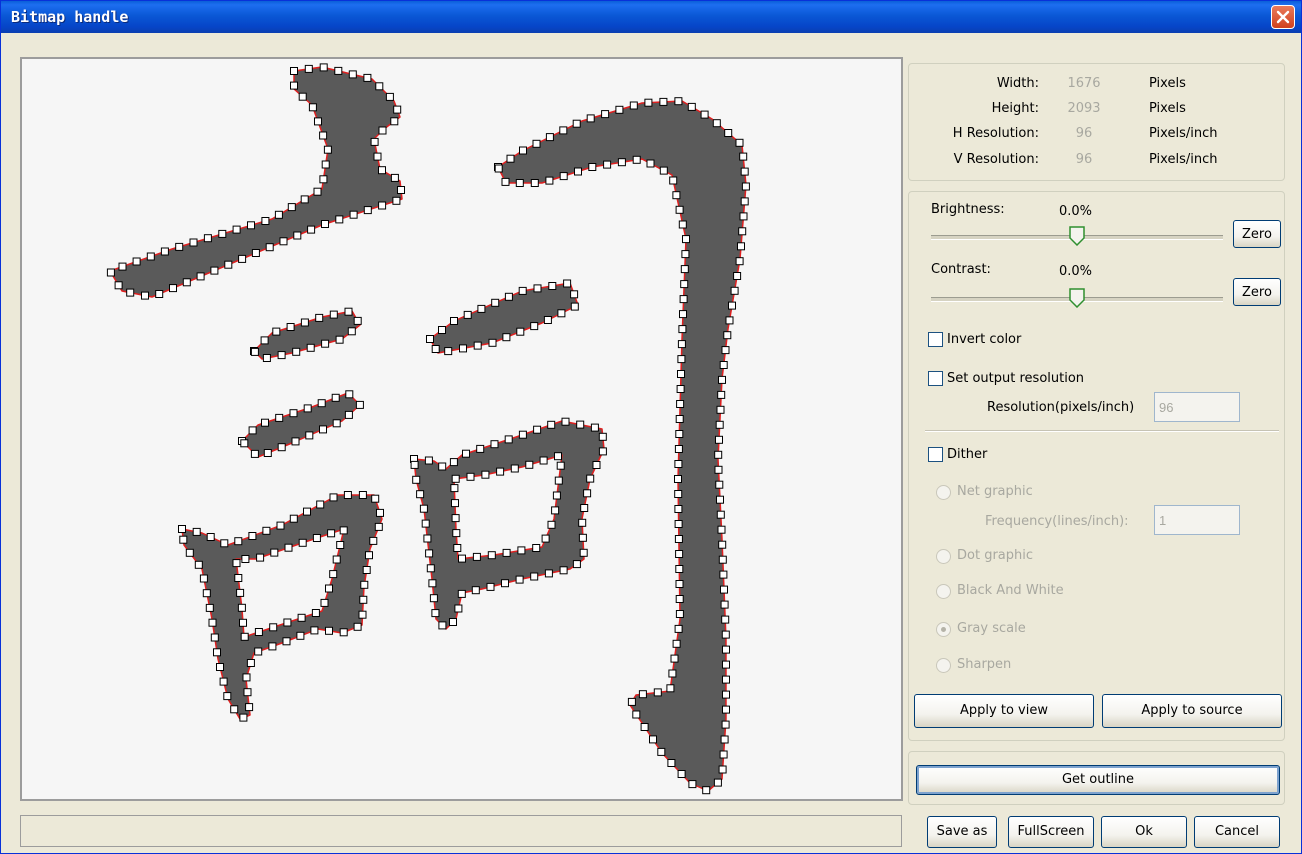  Describe the element at coordinates (1004, 711) in the screenshot. I see `apply-to-view-button: Apply to view` at that location.